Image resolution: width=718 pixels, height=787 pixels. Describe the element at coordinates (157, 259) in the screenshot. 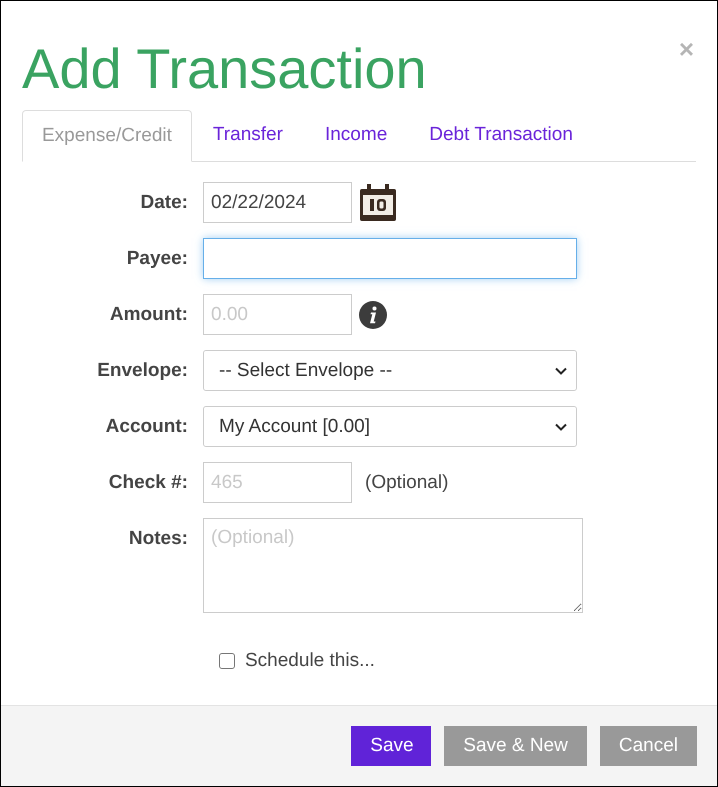

I see `field-label: Payee:` at that location.